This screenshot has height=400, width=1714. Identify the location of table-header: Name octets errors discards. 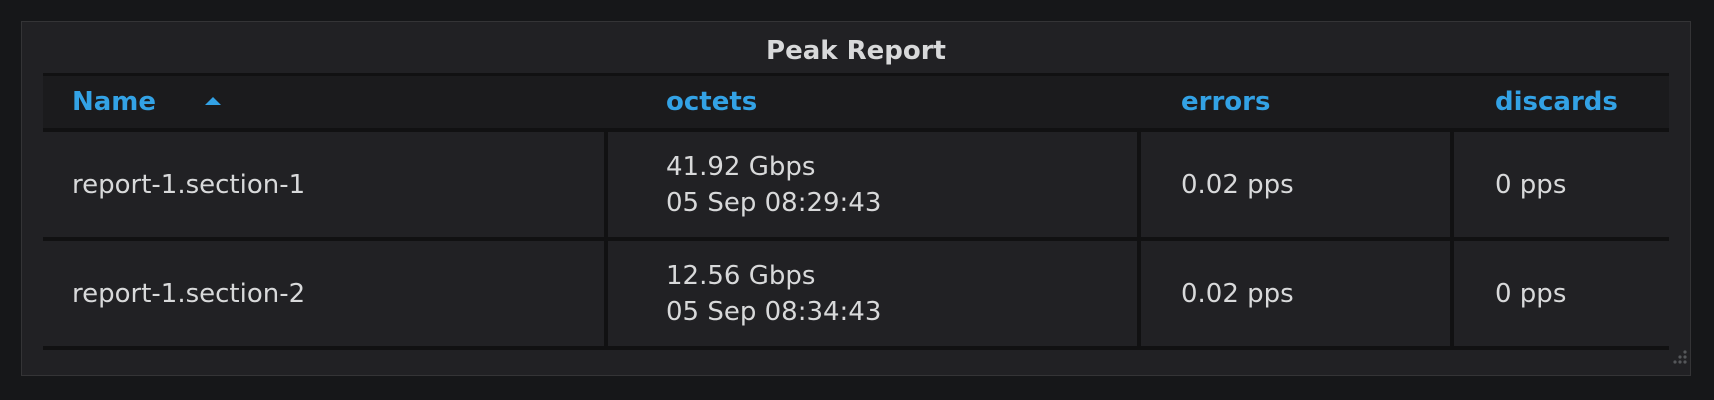
(856, 102).